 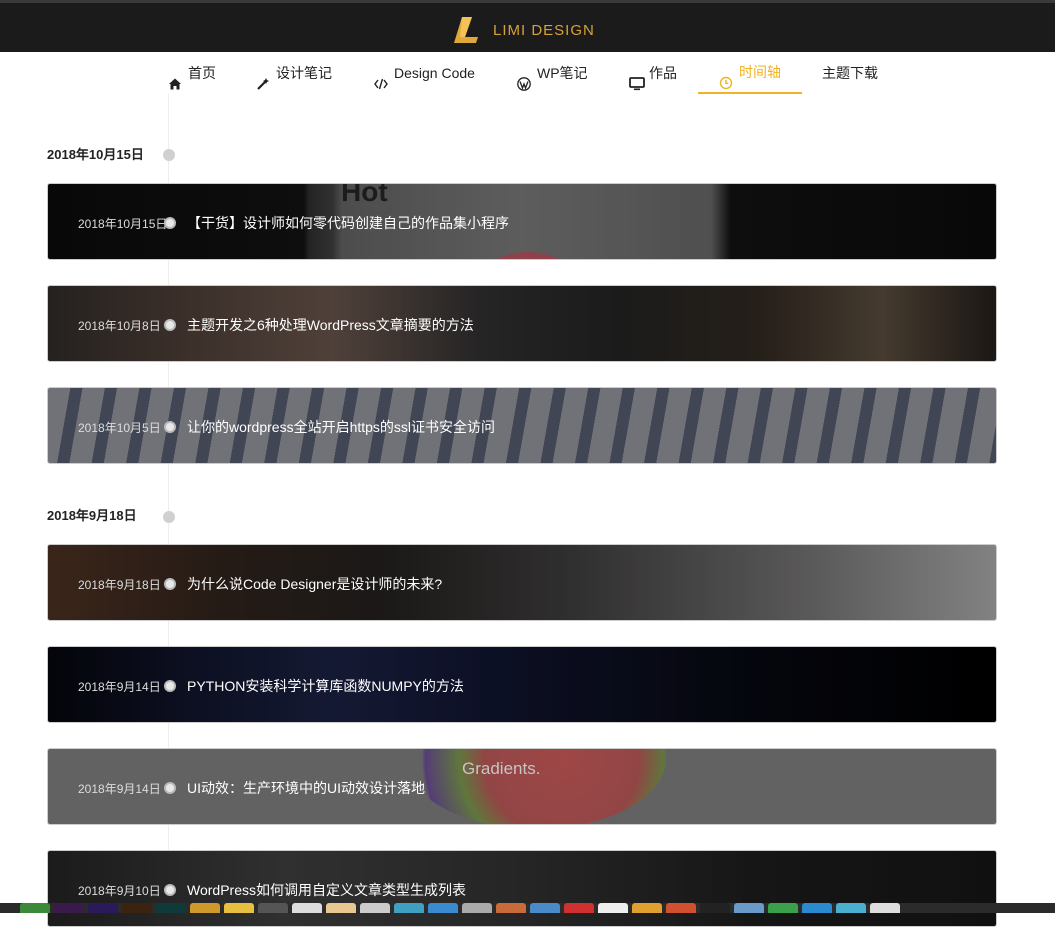 What do you see at coordinates (726, 77) in the screenshot?
I see `clock-icon` at bounding box center [726, 77].